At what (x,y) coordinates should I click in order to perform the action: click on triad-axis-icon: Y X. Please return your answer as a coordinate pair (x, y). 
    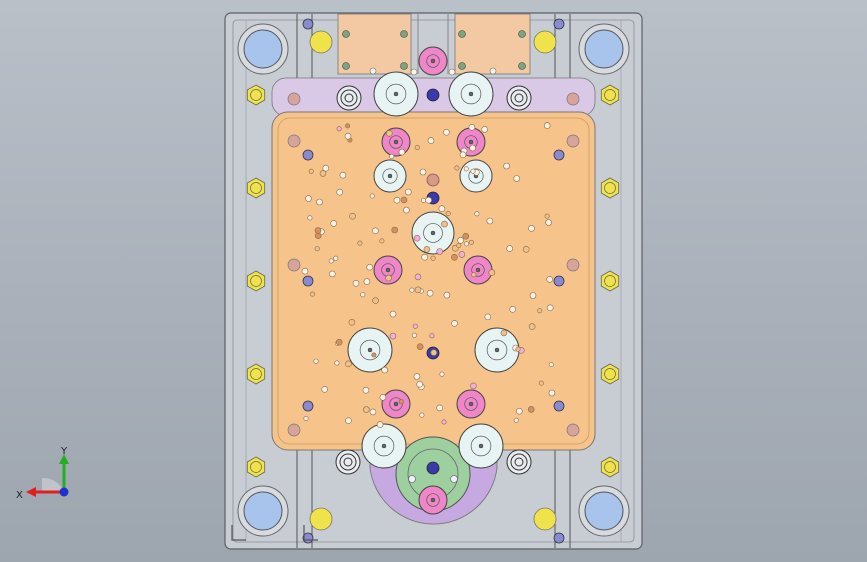
    Looking at the image, I should click on (42, 473).